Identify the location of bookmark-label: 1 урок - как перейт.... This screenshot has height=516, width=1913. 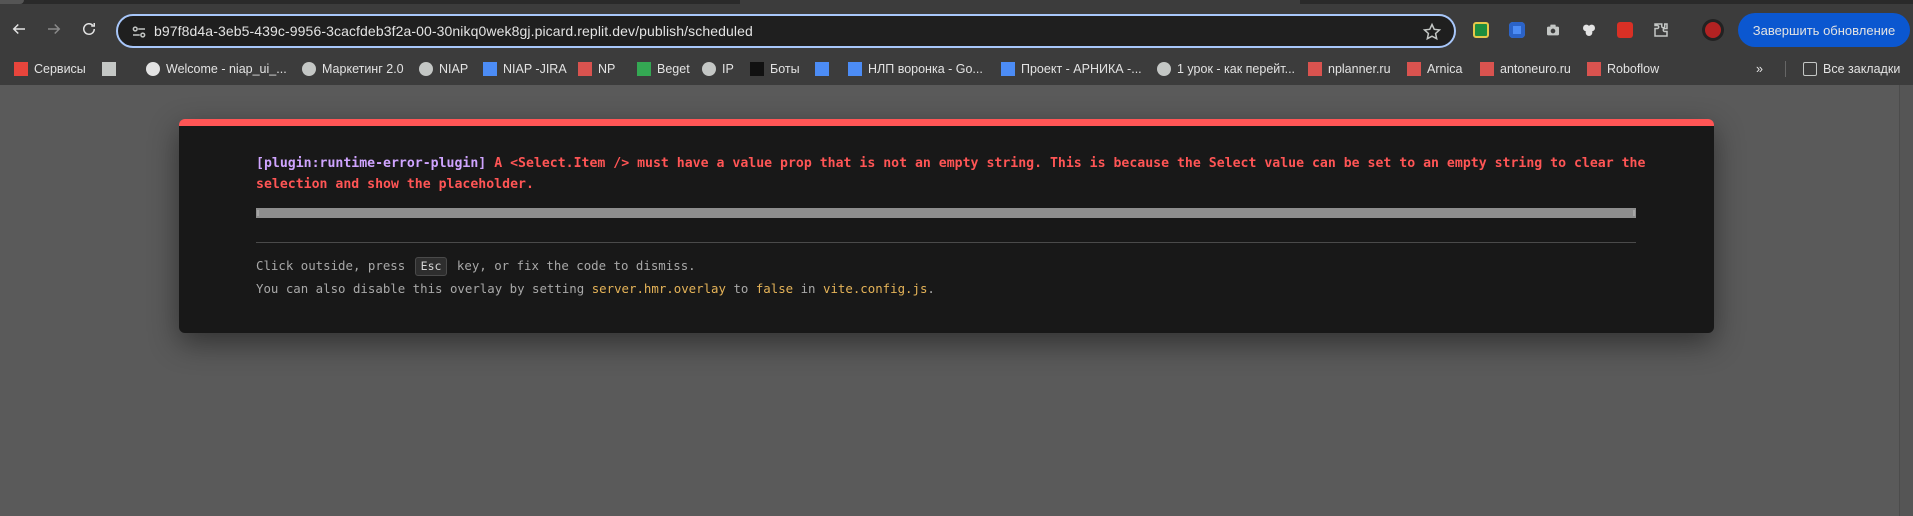
(1236, 69).